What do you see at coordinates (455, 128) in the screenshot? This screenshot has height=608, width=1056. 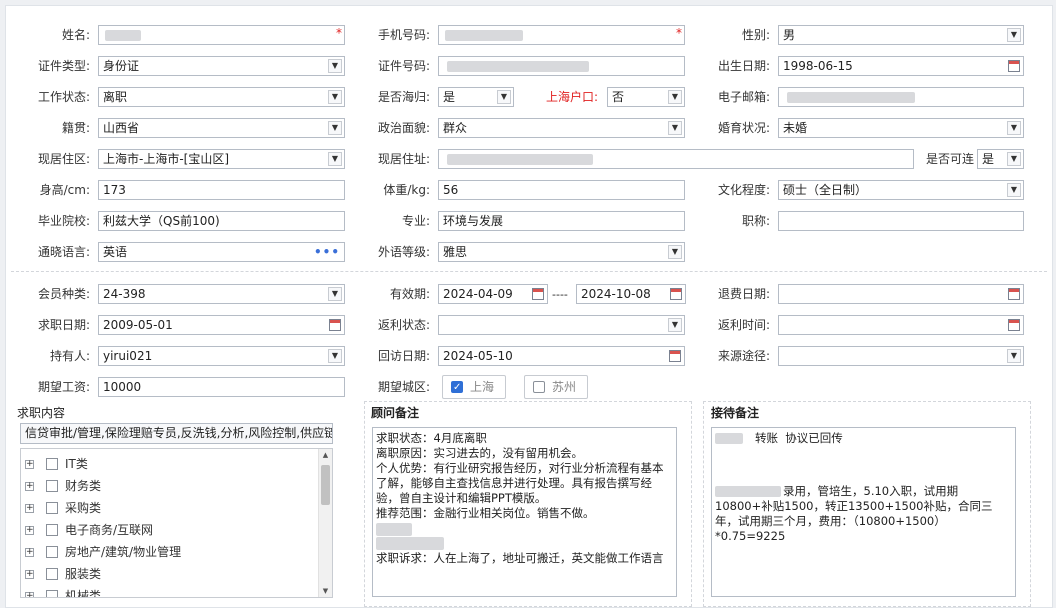 I see `political-status-value: 群众` at bounding box center [455, 128].